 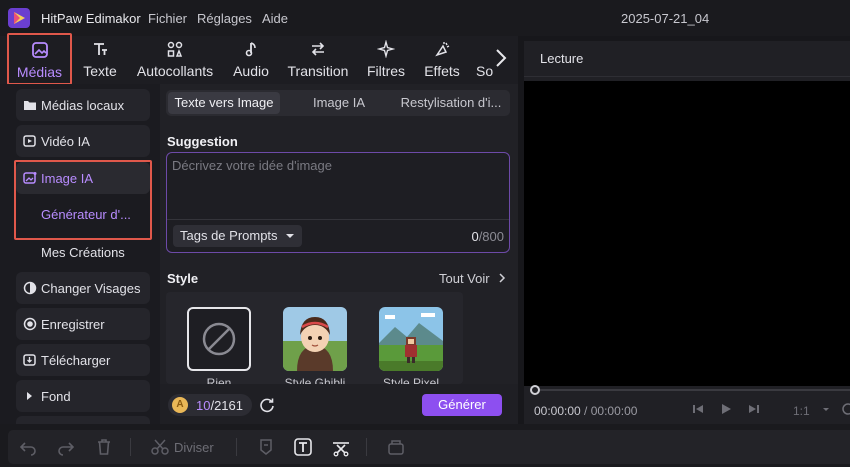 What do you see at coordinates (429, 447) in the screenshot?
I see `edit-toolbar-inner` at bounding box center [429, 447].